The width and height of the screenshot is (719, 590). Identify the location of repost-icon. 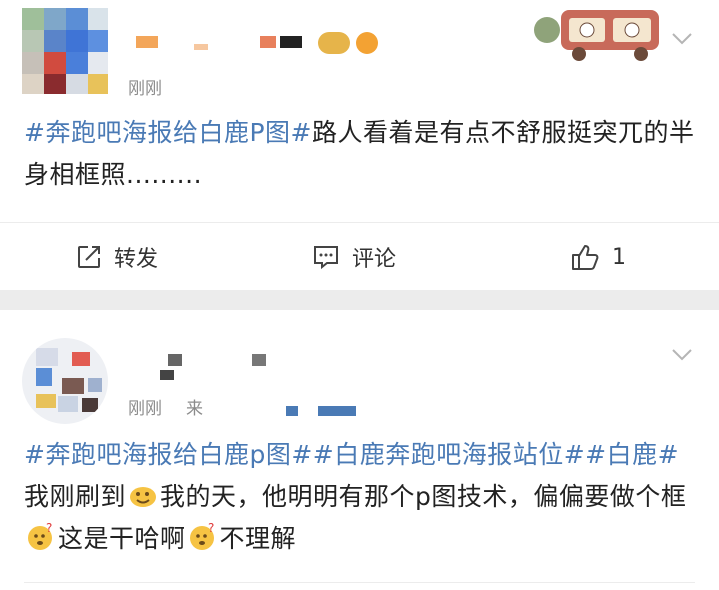
(89, 257).